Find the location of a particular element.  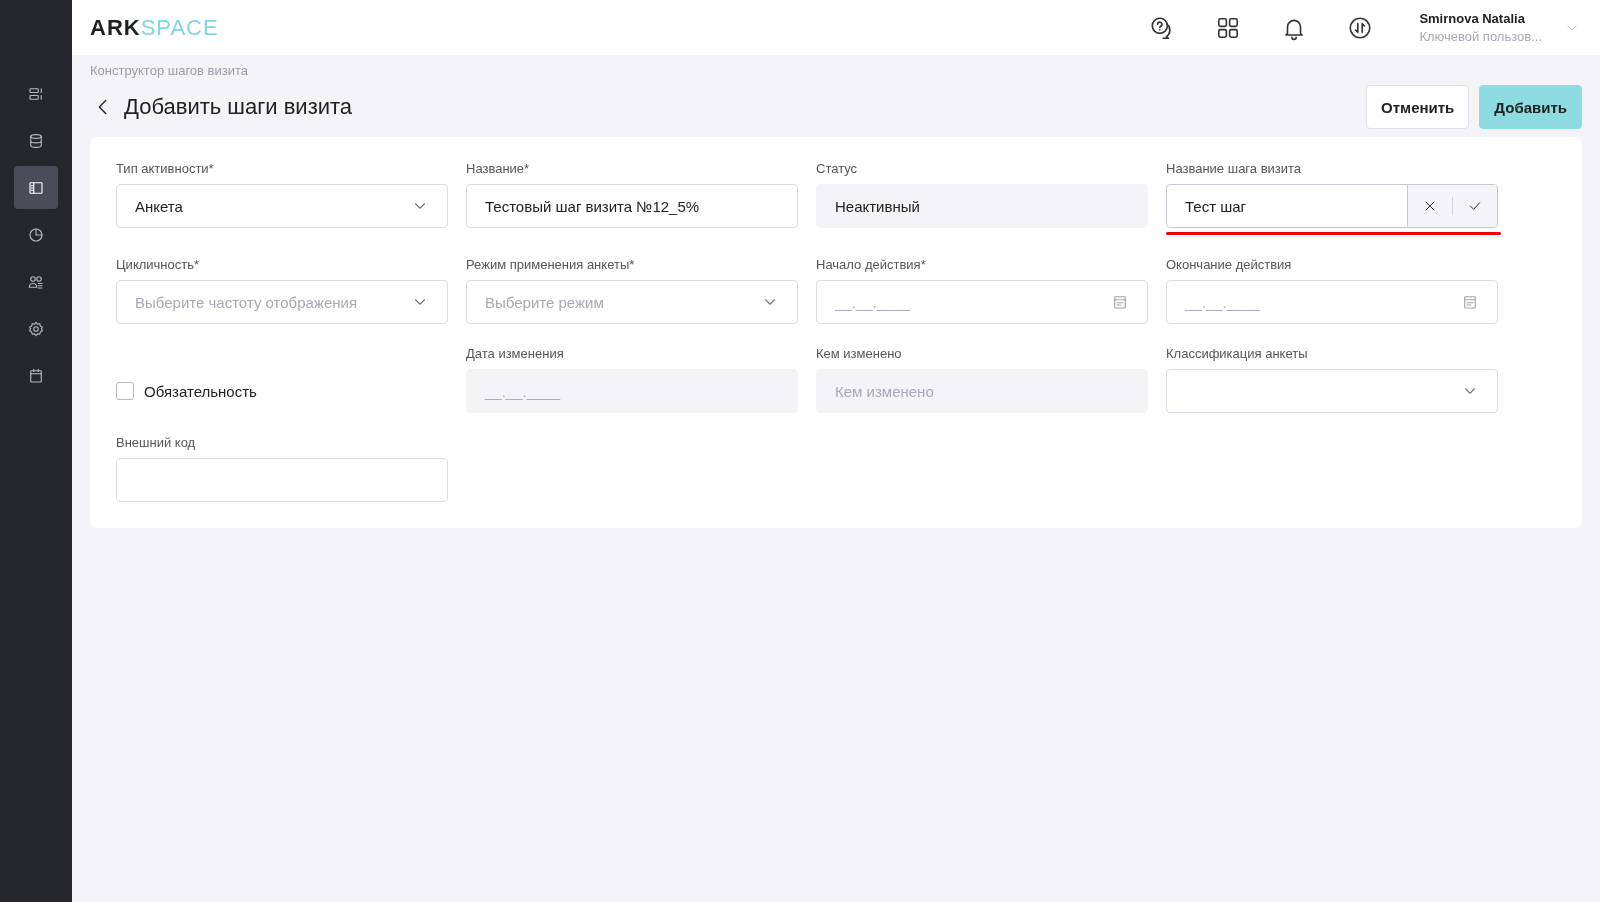

logo: ARKSPACE is located at coordinates (154, 27).